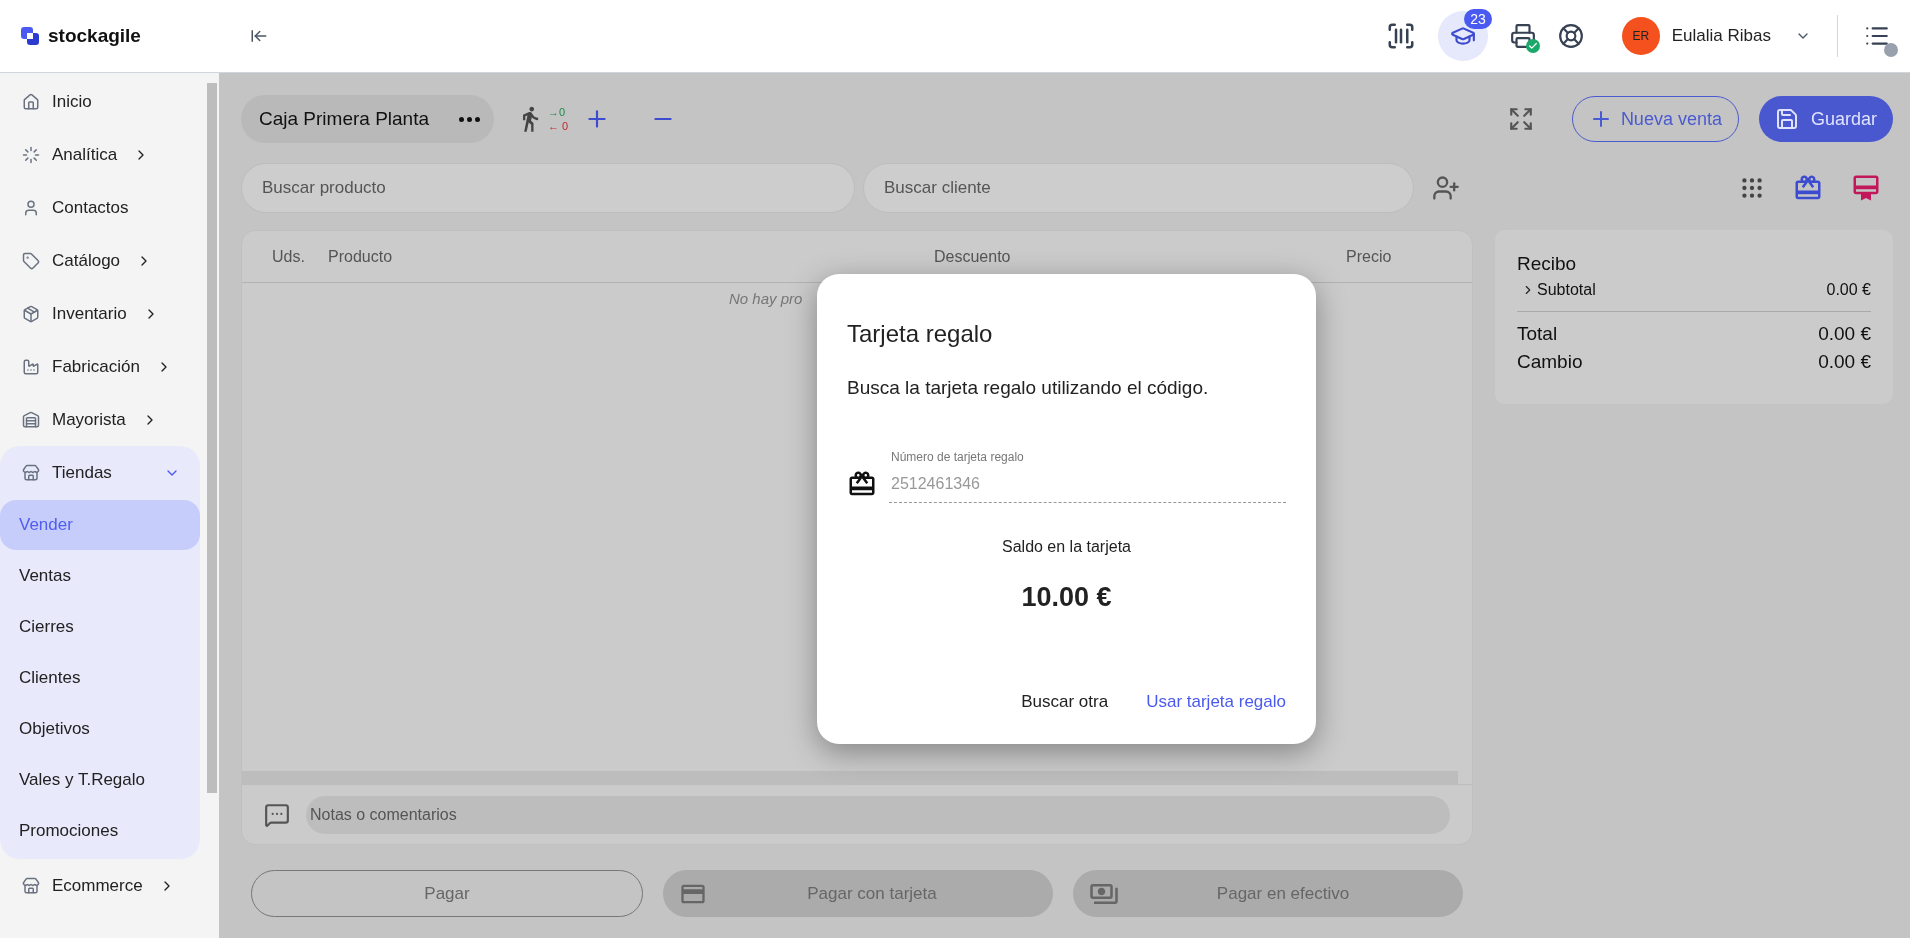 This screenshot has width=1910, height=938. Describe the element at coordinates (1537, 333) in the screenshot. I see `receipt-label: Total` at that location.